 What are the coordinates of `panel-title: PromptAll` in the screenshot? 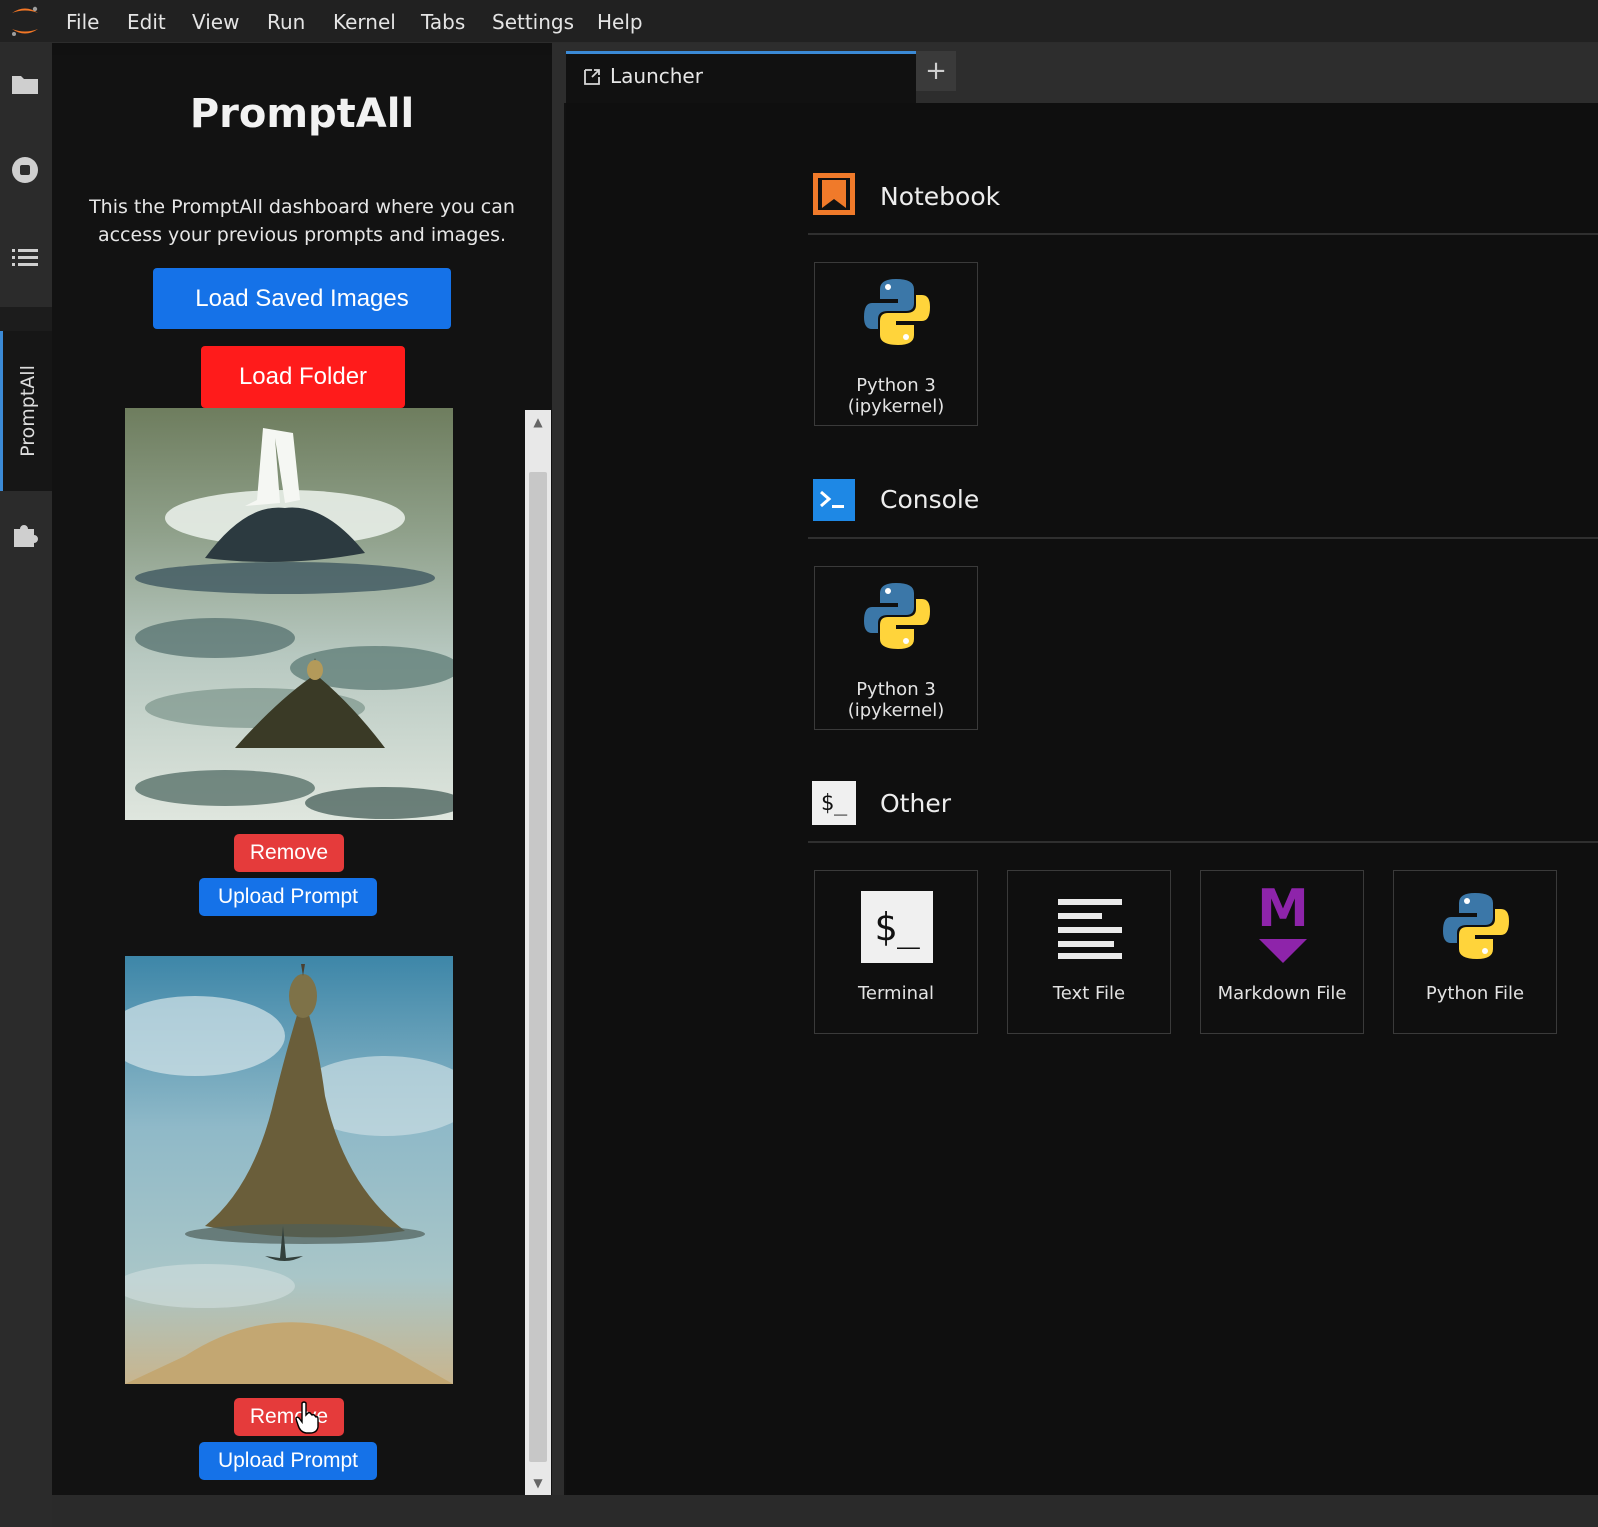 It's located at (302, 114).